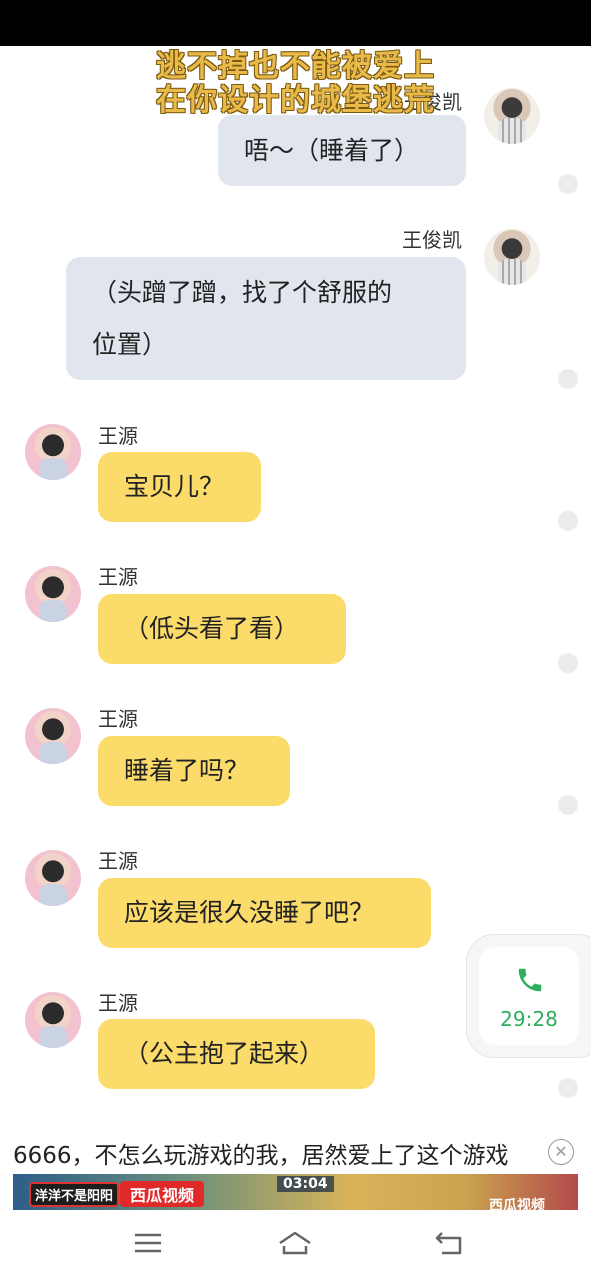  Describe the element at coordinates (261, 1153) in the screenshot. I see `ad-title: 6666，不怎么玩游戏的我，居然爱上了这个游戏` at that location.